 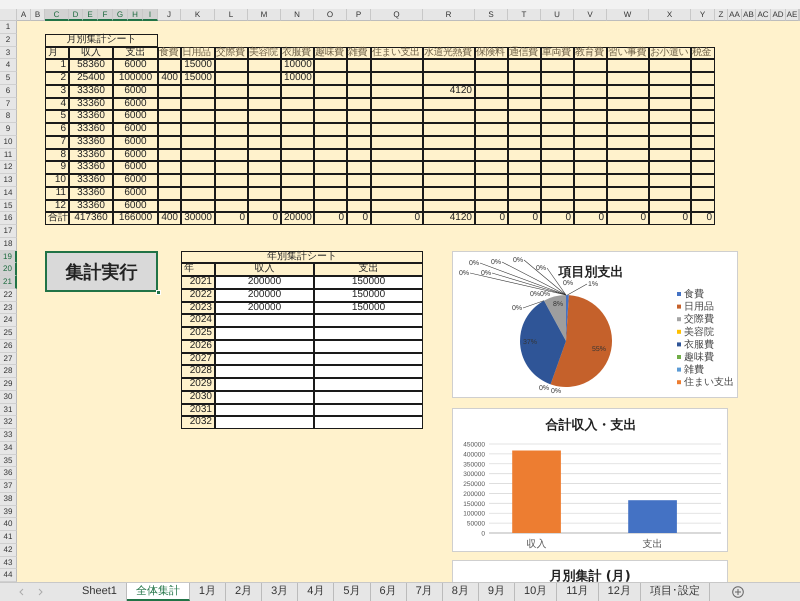 I want to click on column-header: AD, so click(x=778, y=15).